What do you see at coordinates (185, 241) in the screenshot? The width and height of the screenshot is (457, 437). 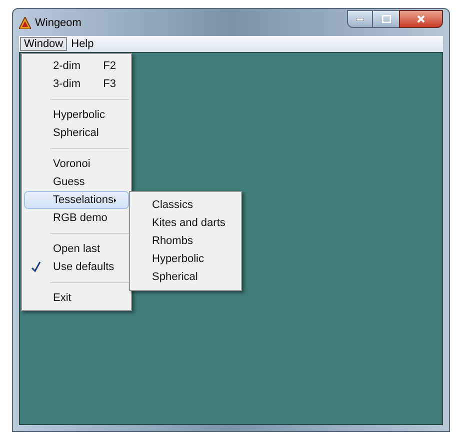 I see `menu-item: Rhombs` at bounding box center [185, 241].